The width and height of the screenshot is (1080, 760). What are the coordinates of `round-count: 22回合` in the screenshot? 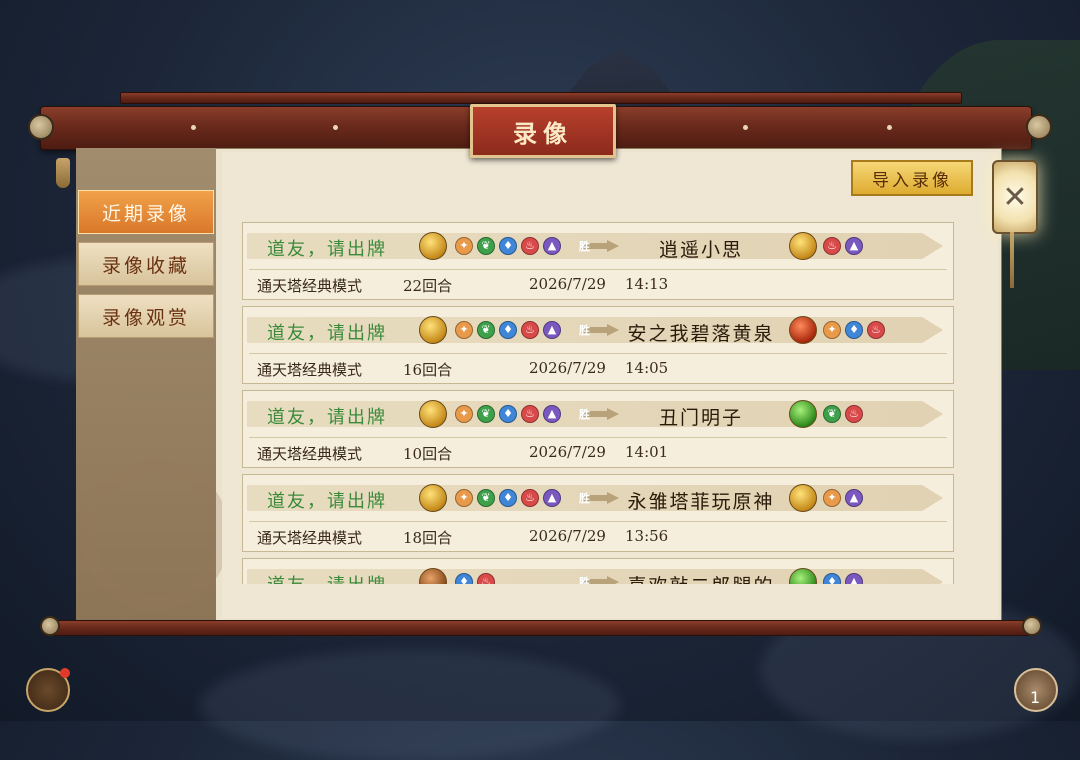 It's located at (428, 286).